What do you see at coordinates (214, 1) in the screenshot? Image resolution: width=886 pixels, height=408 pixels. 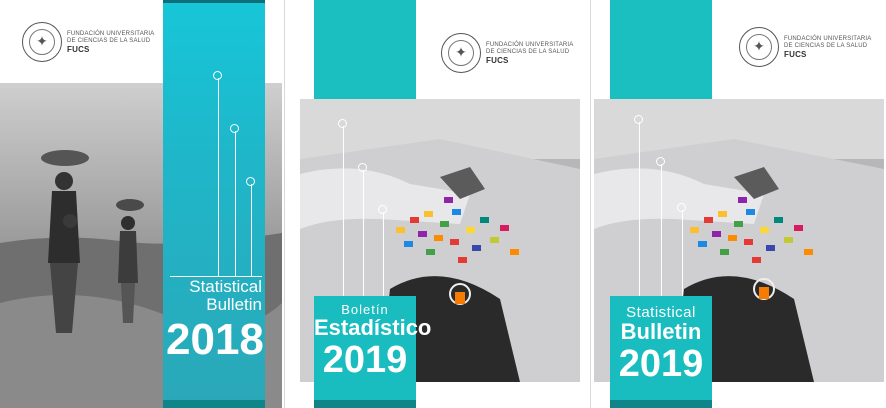 I see `top-accent-bar` at bounding box center [214, 1].